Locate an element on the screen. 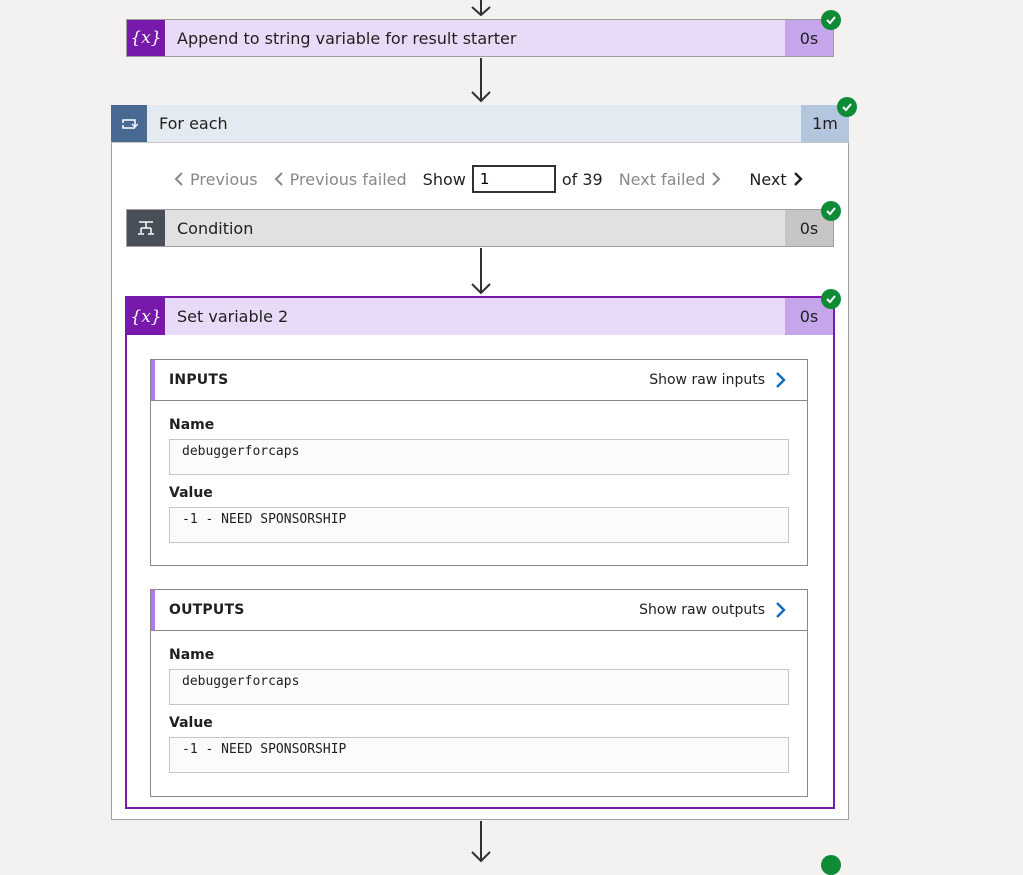 The width and height of the screenshot is (1023, 875). inputs-heading: INPUTS is located at coordinates (199, 380).